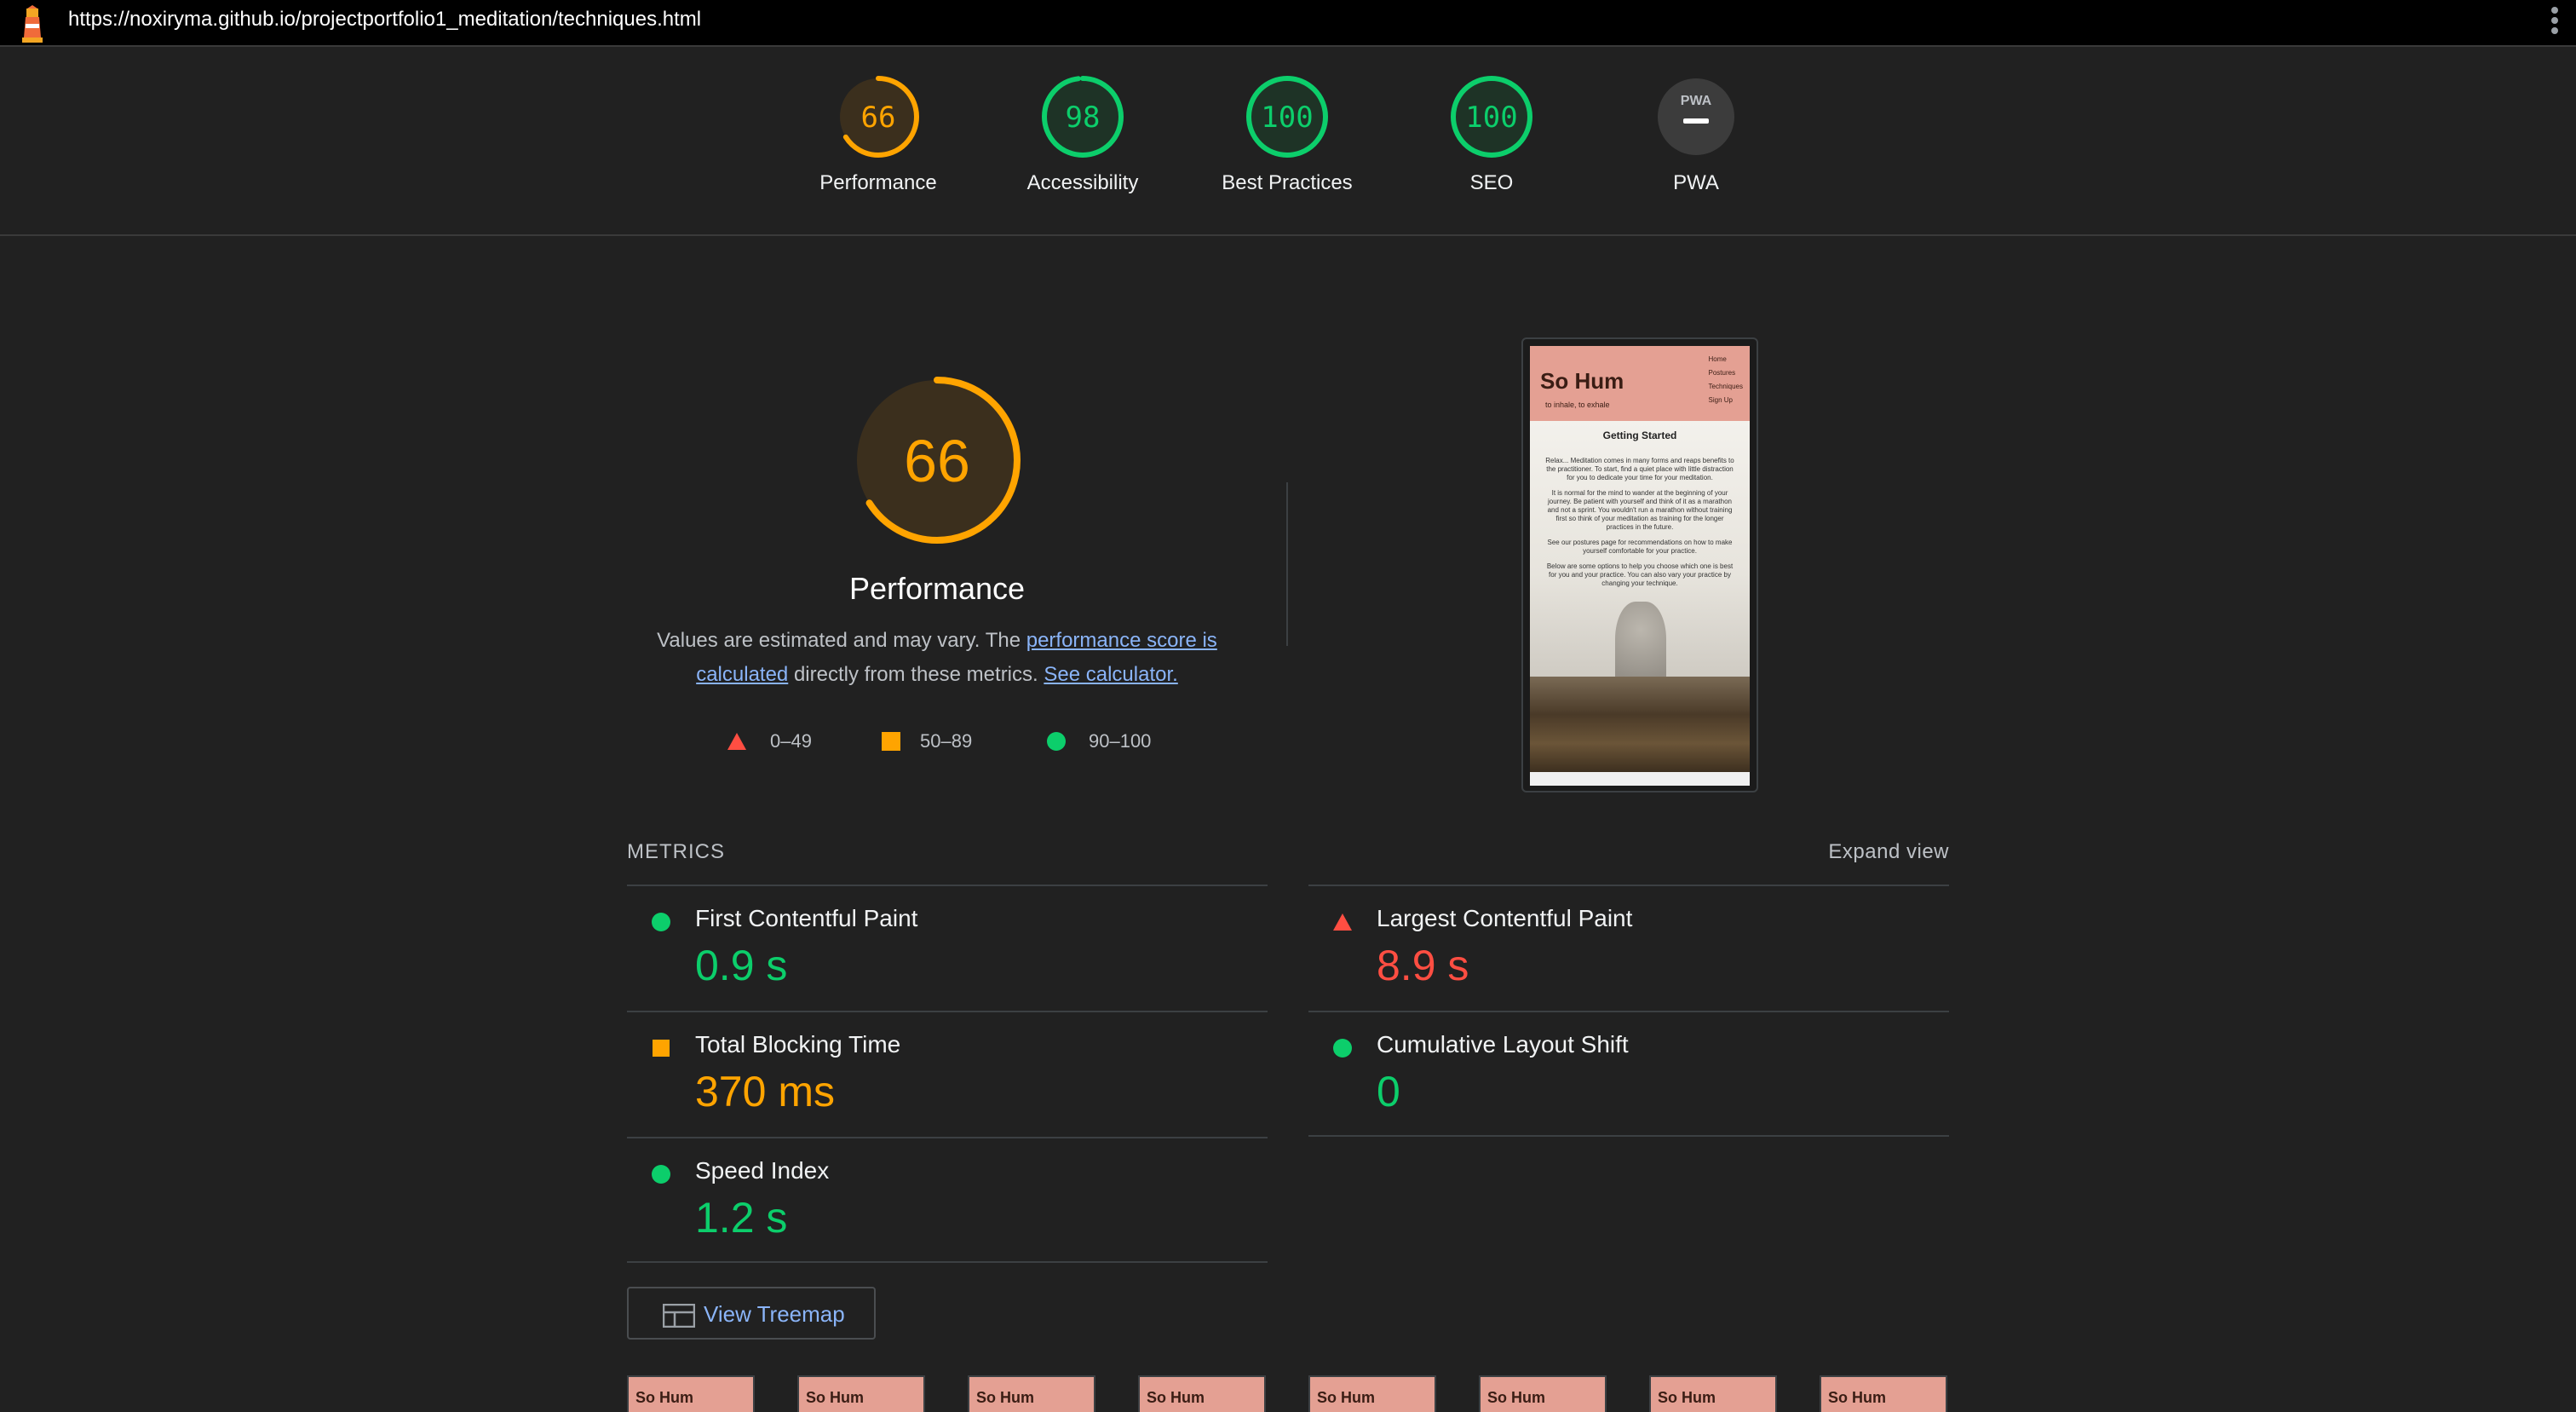  Describe the element at coordinates (1721, 400) in the screenshot. I see `screenshot-nav-item: Sign Up` at that location.